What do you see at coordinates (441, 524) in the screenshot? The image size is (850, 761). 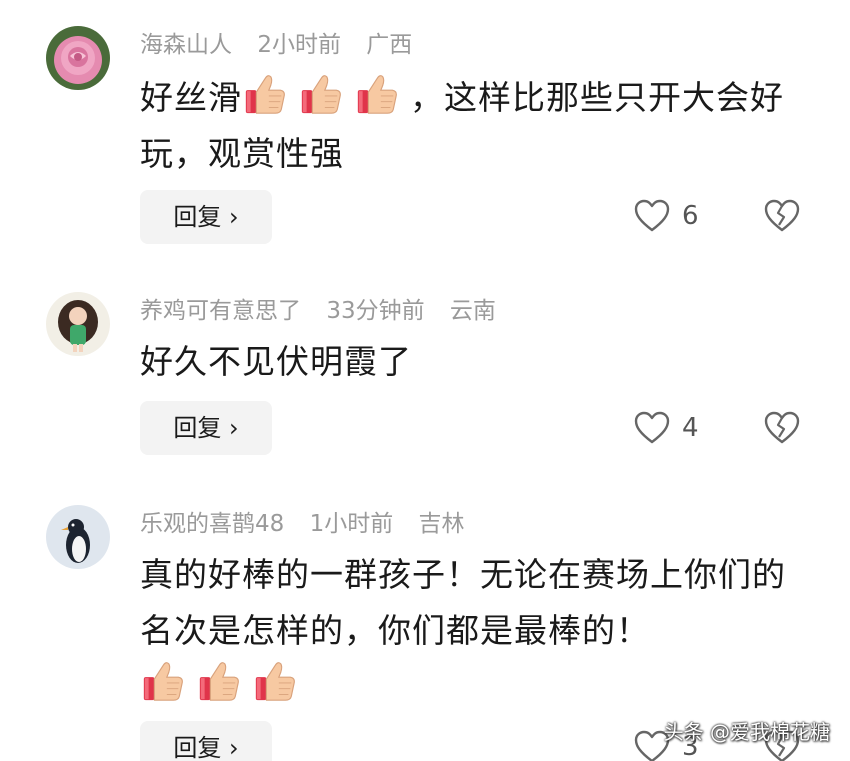 I see `location: 吉林` at bounding box center [441, 524].